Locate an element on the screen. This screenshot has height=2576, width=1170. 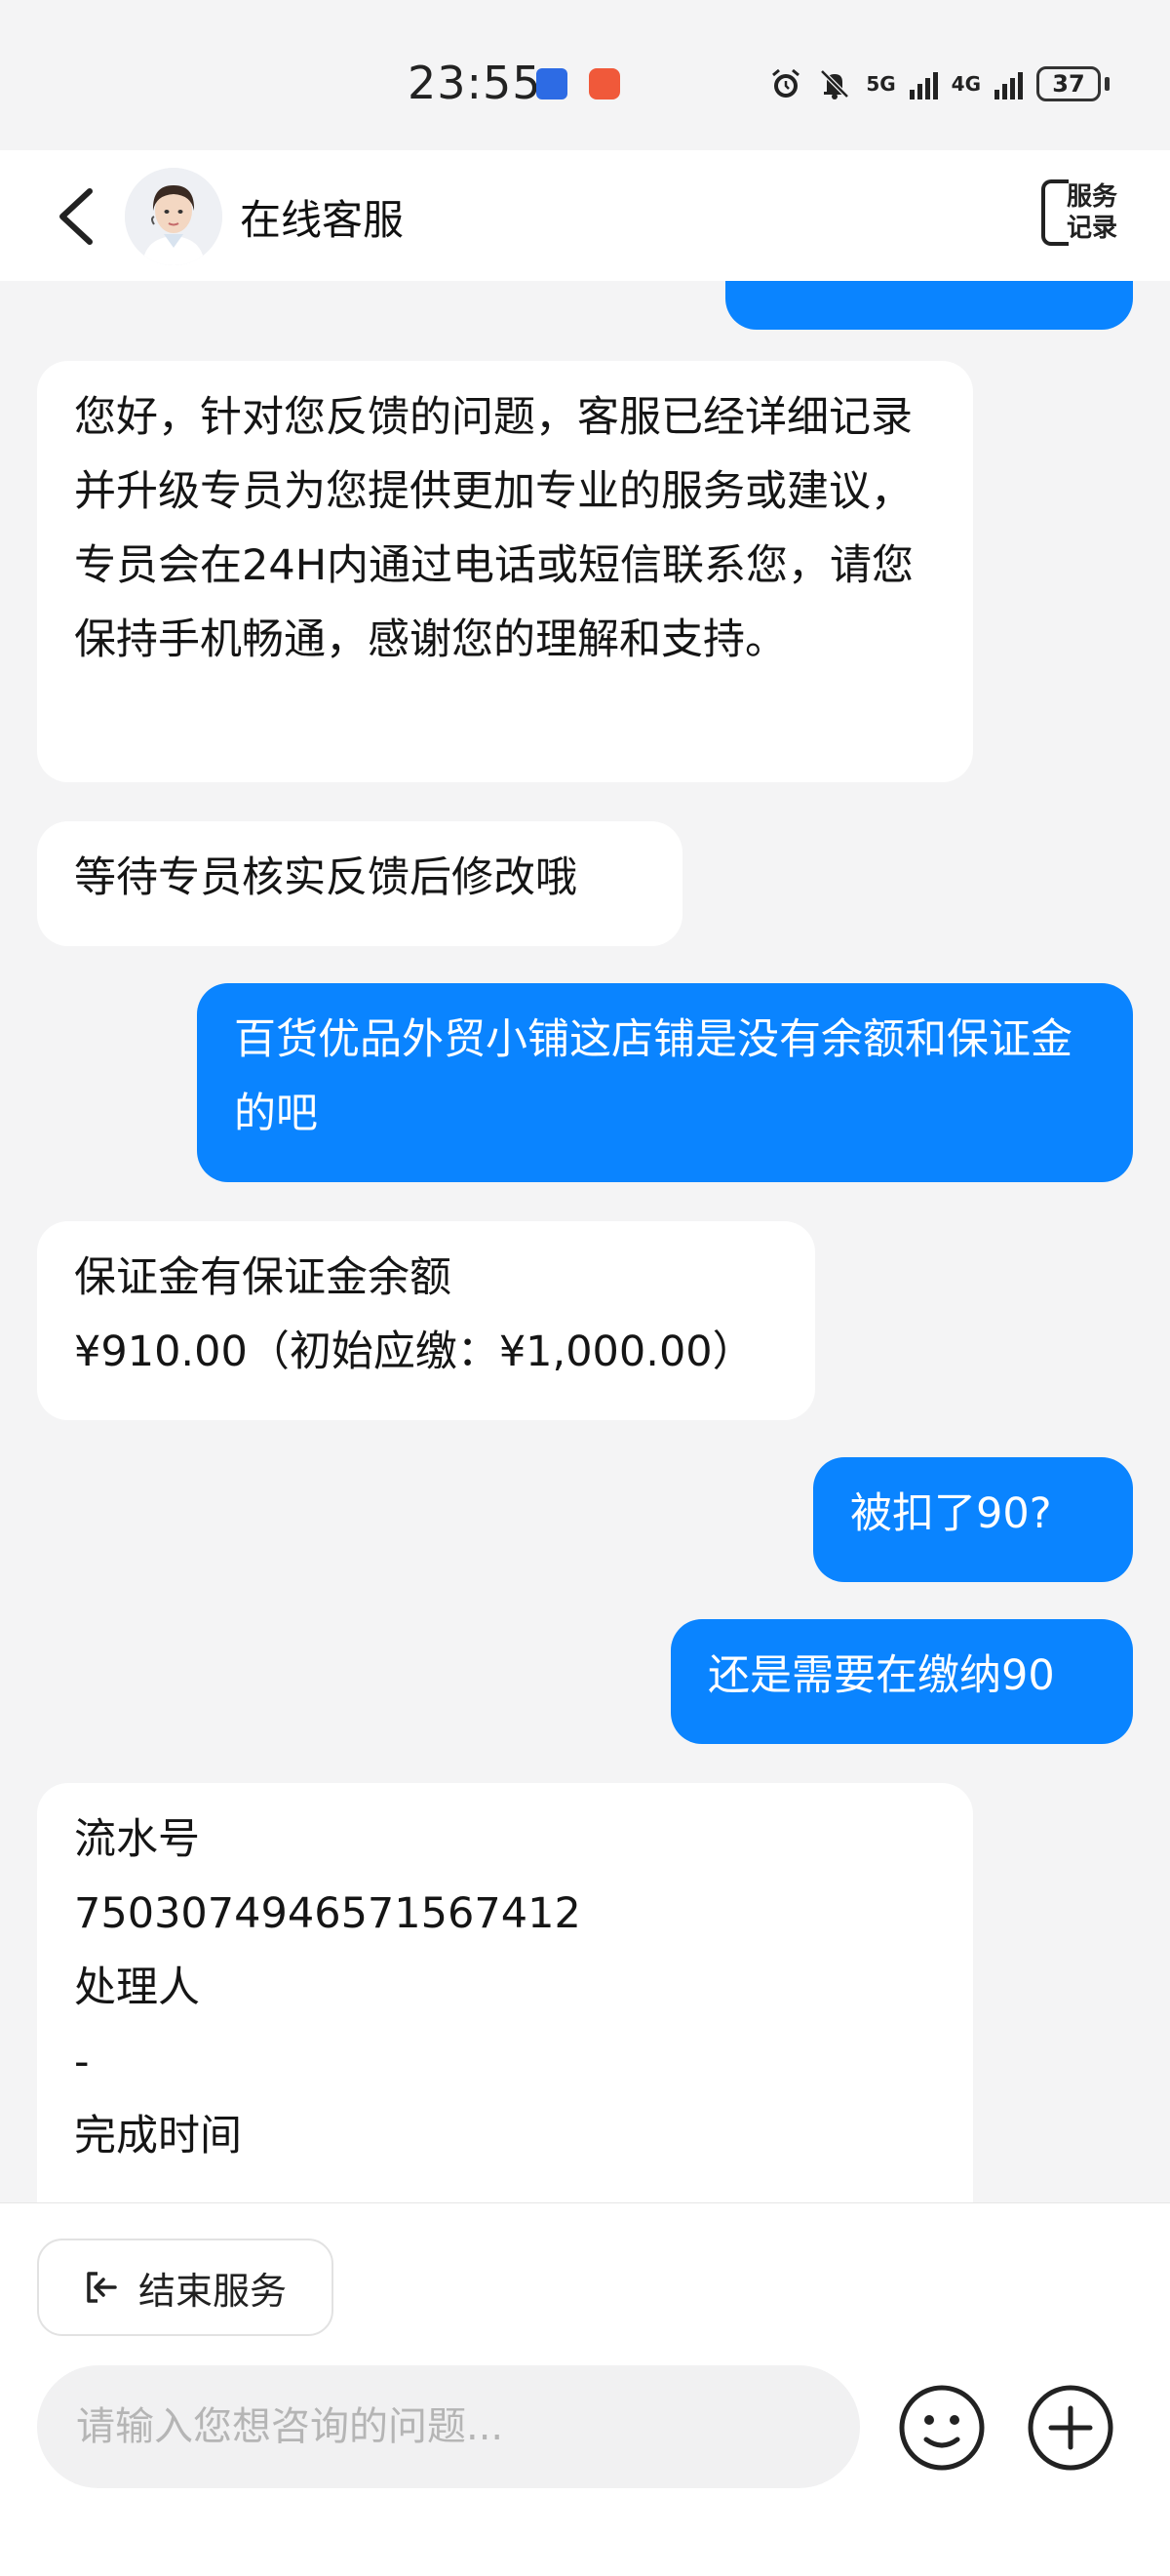
records-icon is located at coordinates (1055, 212).